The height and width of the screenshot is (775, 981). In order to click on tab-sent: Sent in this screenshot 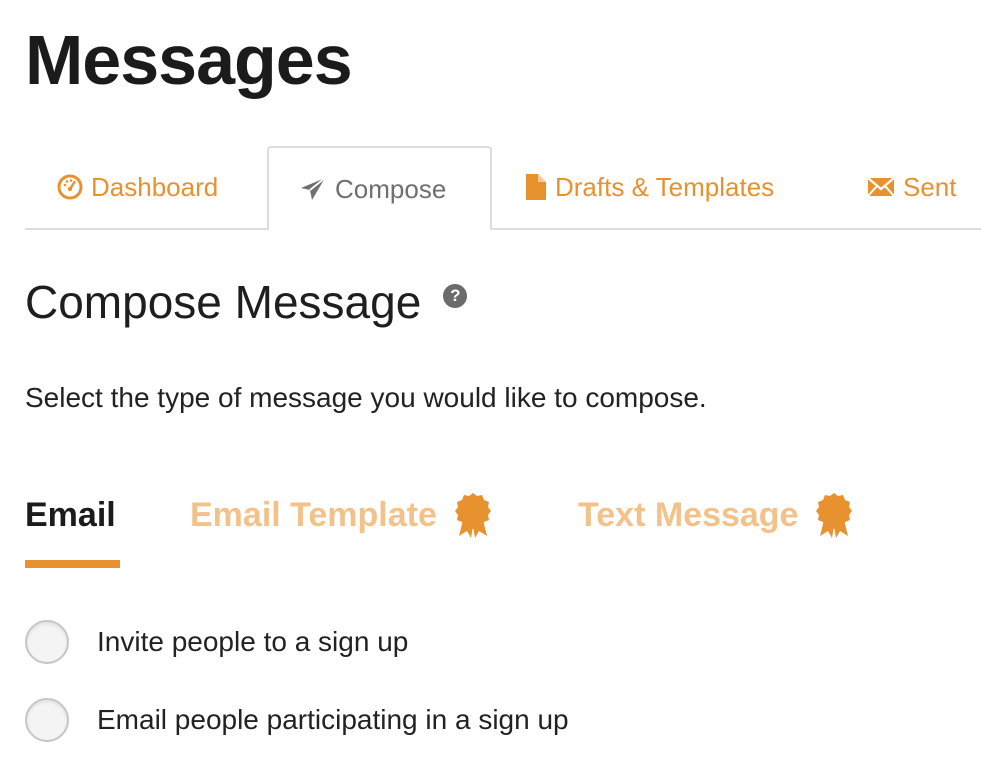, I will do `click(912, 187)`.